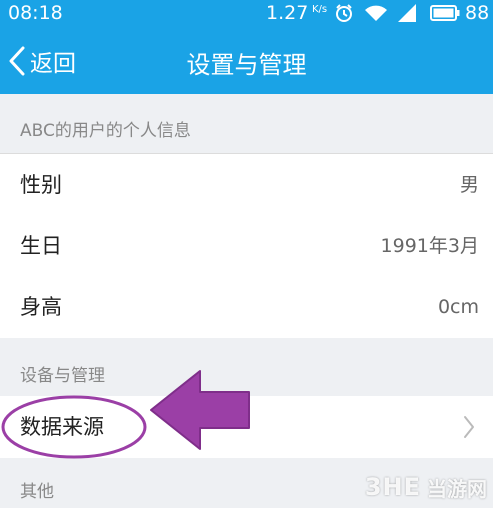 This screenshot has width=493, height=508. I want to click on battery-icon, so click(445, 13).